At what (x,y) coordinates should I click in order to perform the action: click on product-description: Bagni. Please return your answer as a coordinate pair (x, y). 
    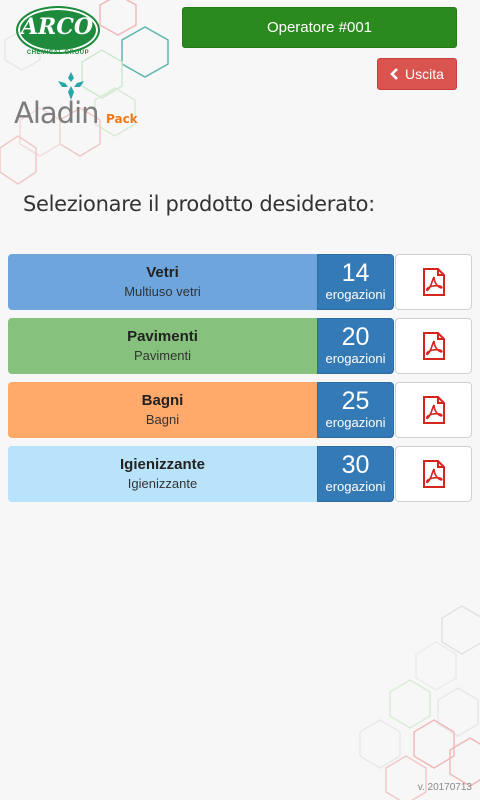
    Looking at the image, I should click on (162, 419).